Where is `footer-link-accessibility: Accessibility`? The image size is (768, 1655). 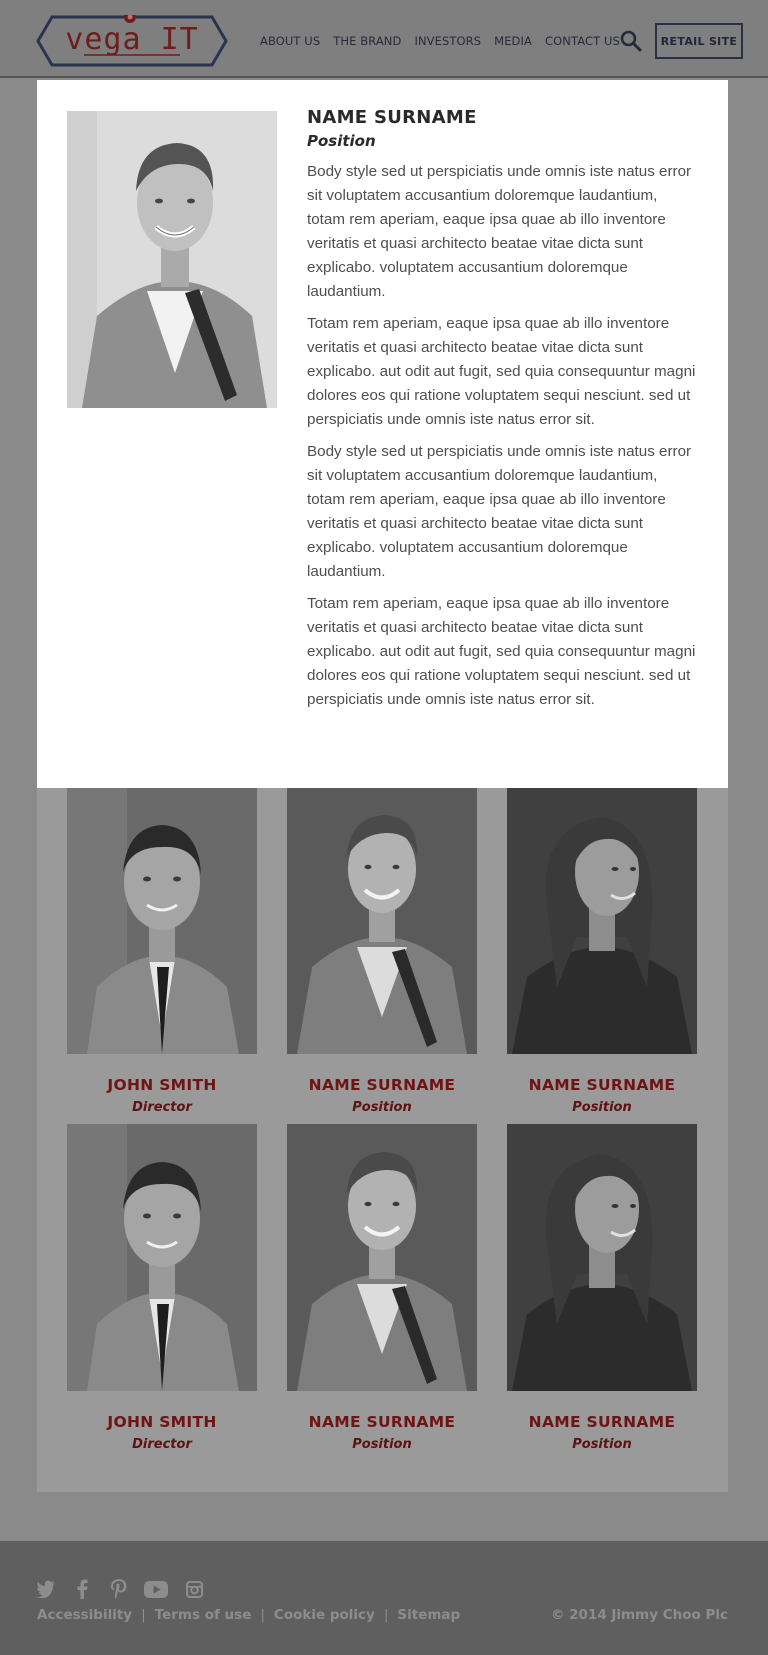
footer-link-accessibility: Accessibility is located at coordinates (84, 1615).